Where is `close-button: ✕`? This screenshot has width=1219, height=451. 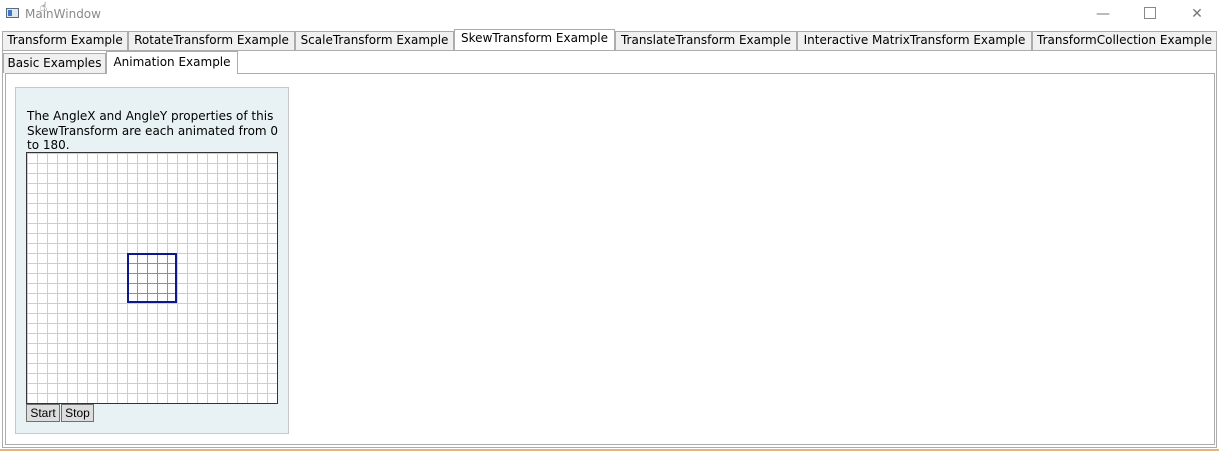 close-button: ✕ is located at coordinates (1196, 14).